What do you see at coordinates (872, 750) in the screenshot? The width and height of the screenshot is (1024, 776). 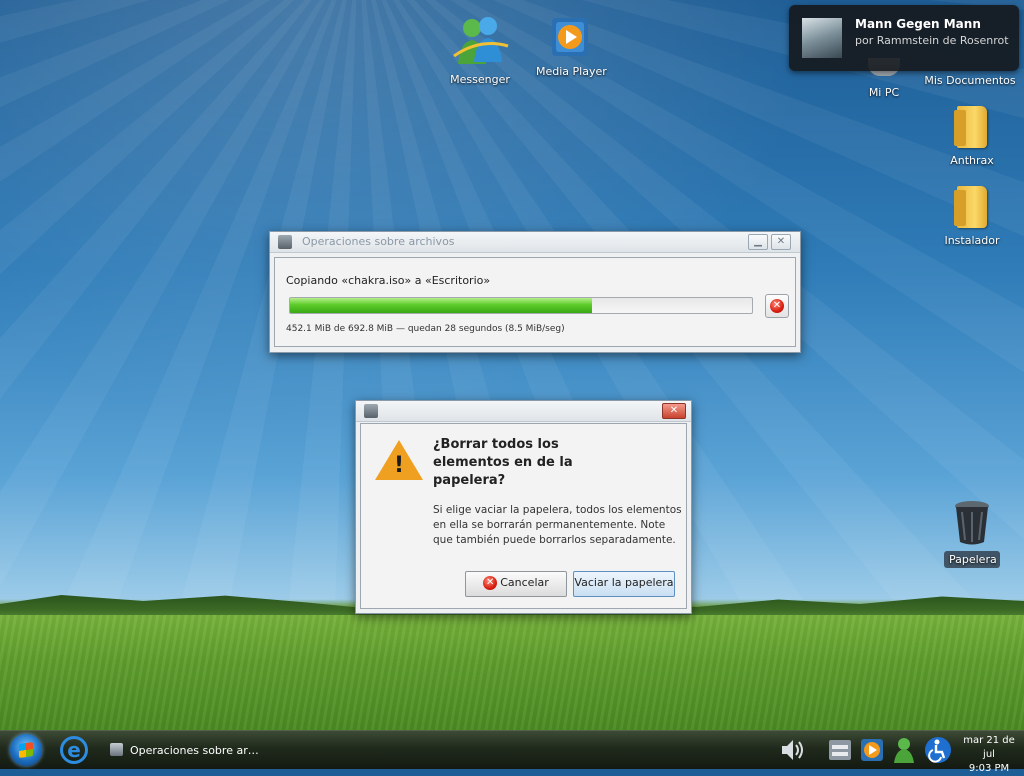 I see `media-player-tray-icon` at bounding box center [872, 750].